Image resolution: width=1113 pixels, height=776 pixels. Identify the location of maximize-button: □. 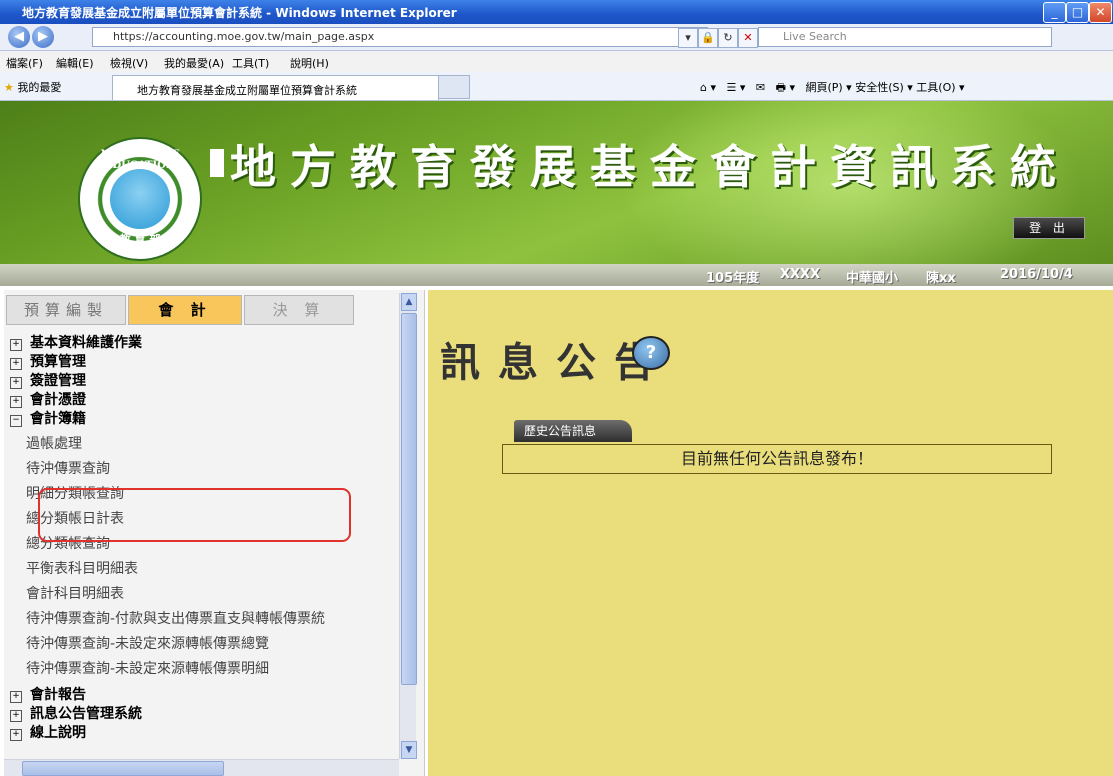
(1077, 12).